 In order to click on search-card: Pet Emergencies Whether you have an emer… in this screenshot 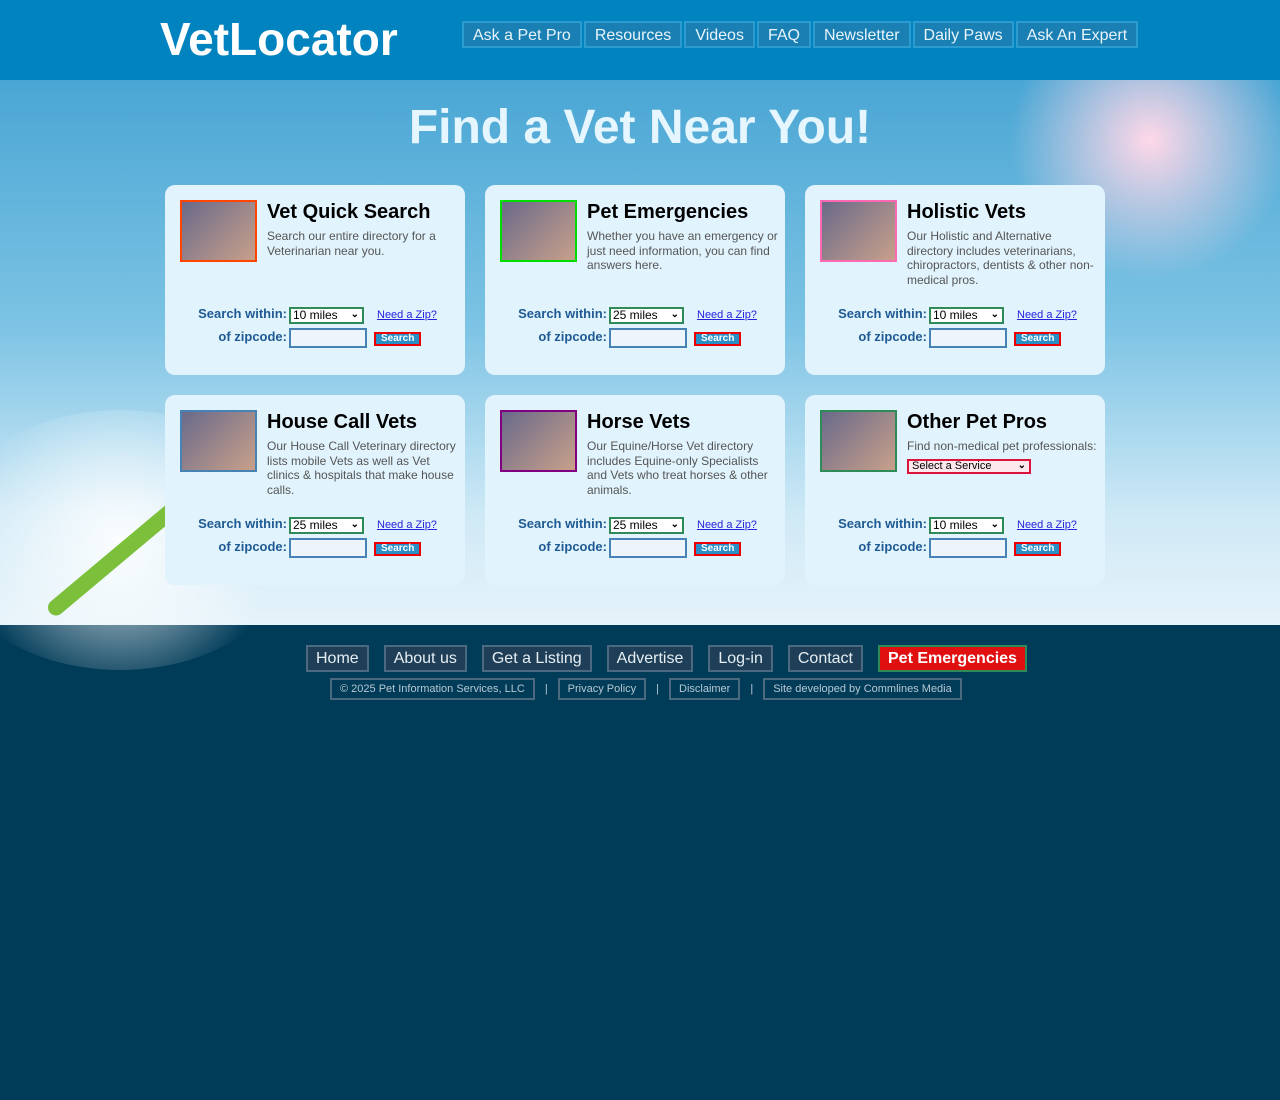, I will do `click(635, 280)`.